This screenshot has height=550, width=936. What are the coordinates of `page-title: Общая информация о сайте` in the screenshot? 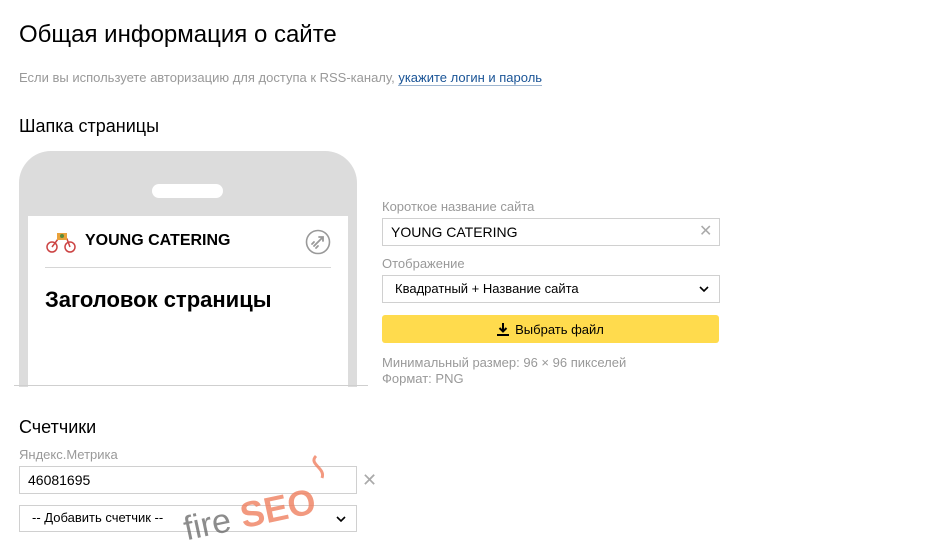 It's located at (178, 34).